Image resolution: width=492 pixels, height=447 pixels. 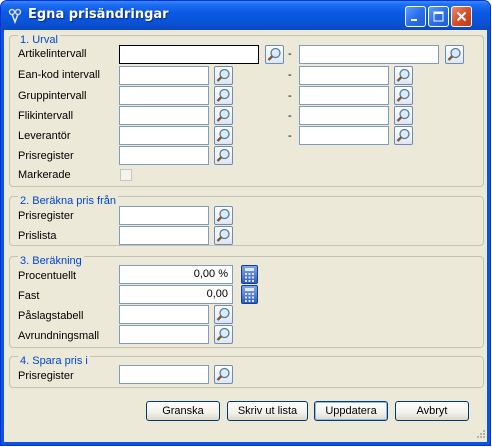 I want to click on prislista-input, so click(x=164, y=235).